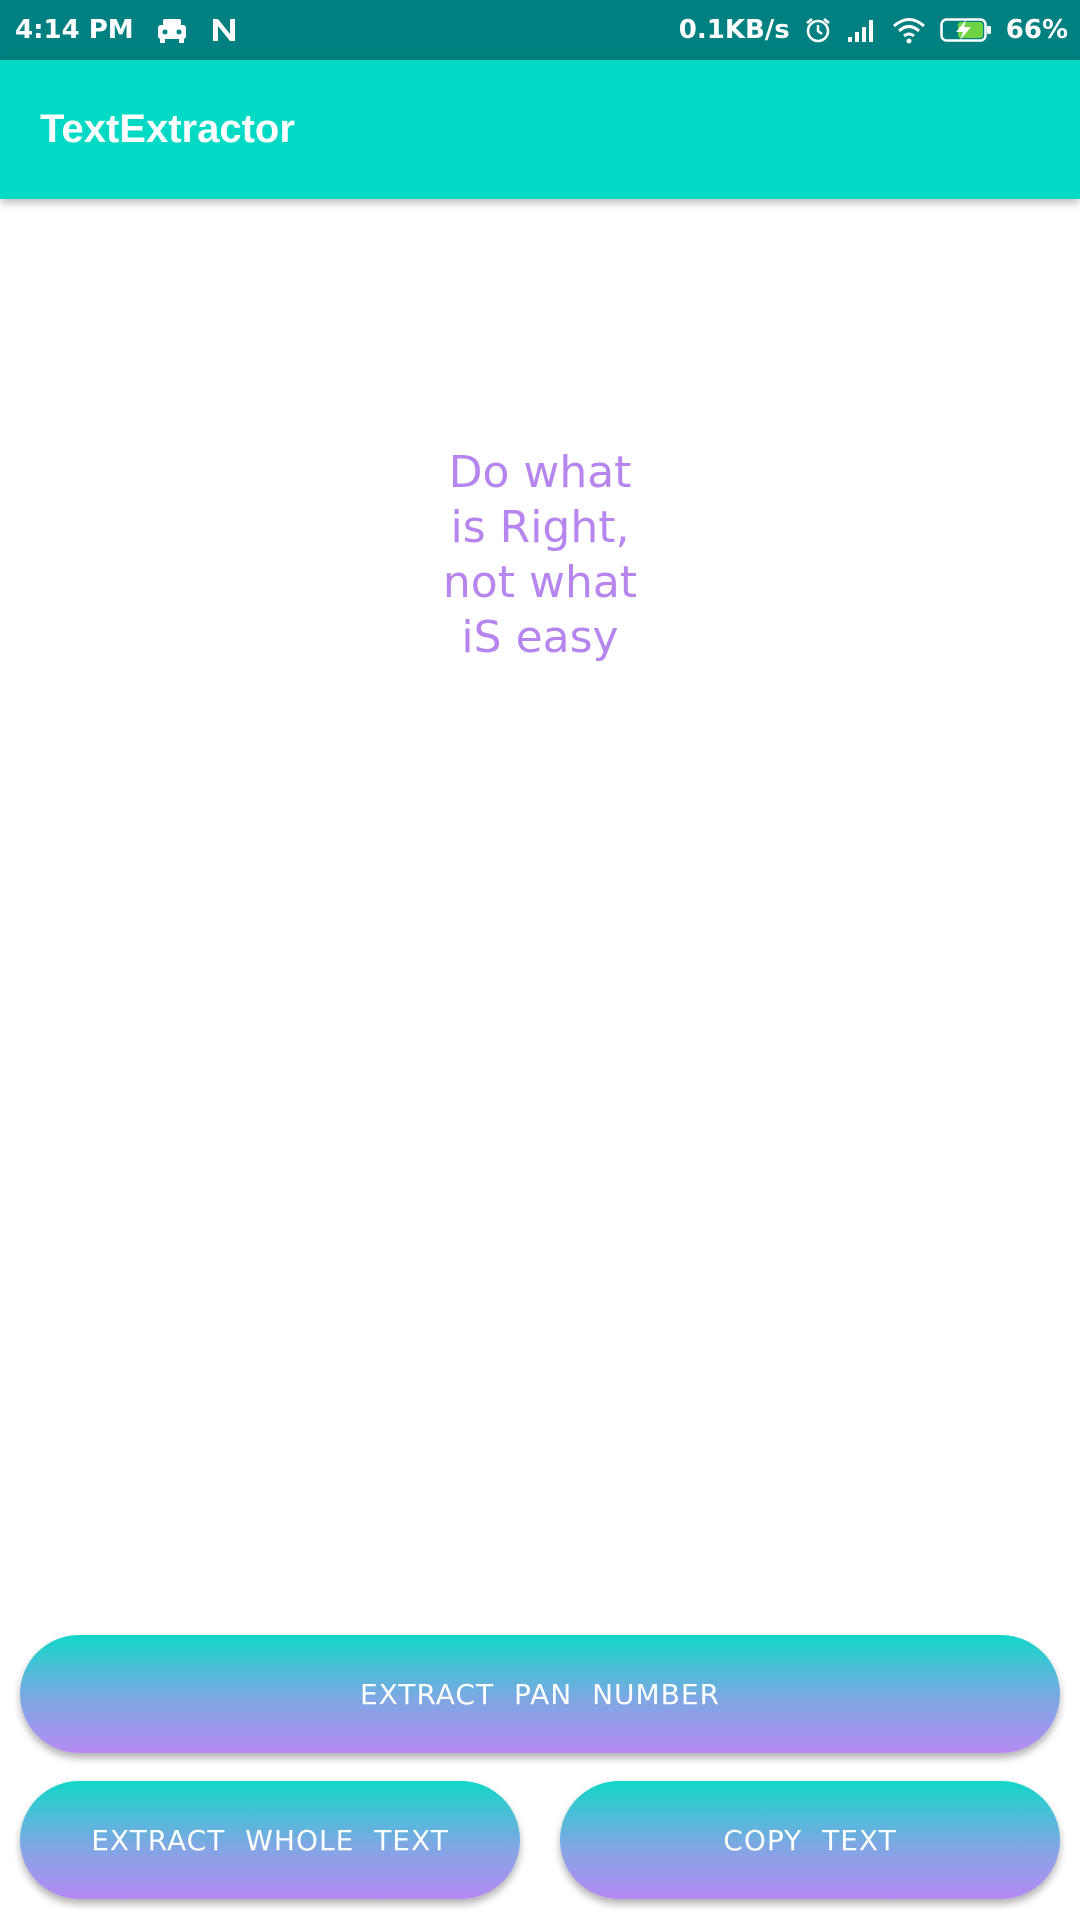  What do you see at coordinates (270, 1840) in the screenshot?
I see `extract-whole-text-button: EXTRACT WHOLE TEXT` at bounding box center [270, 1840].